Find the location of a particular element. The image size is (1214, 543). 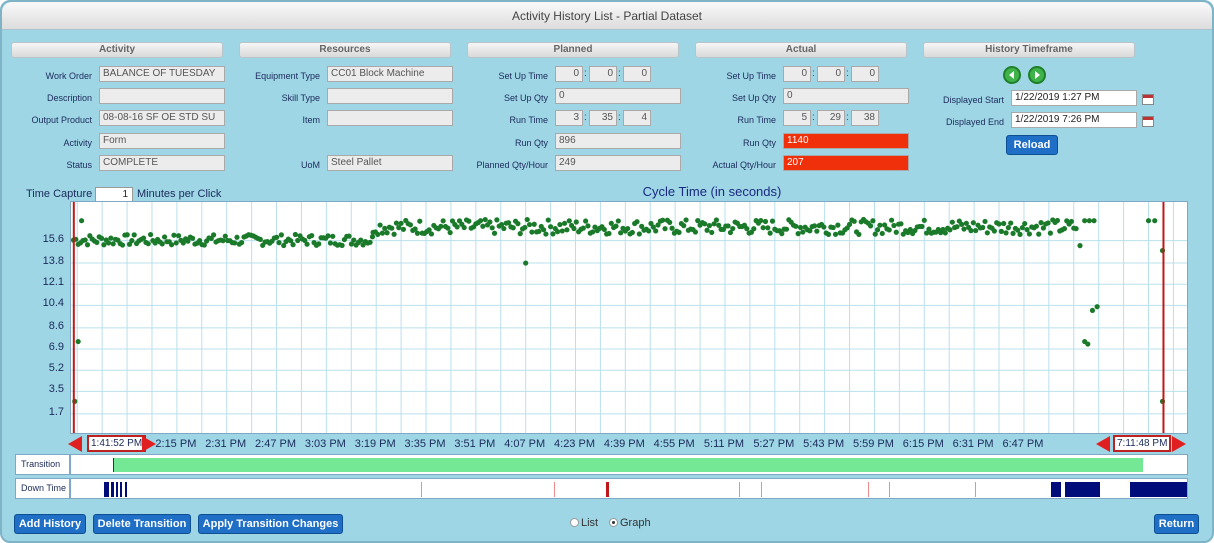

planned-setup-seconds: 0 is located at coordinates (637, 74).